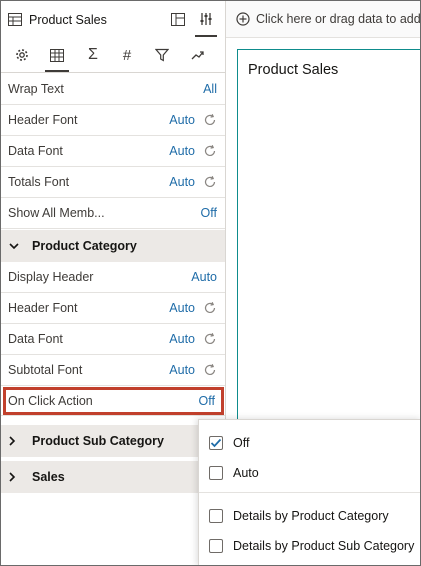  Describe the element at coordinates (241, 443) in the screenshot. I see `option-label: Off` at that location.